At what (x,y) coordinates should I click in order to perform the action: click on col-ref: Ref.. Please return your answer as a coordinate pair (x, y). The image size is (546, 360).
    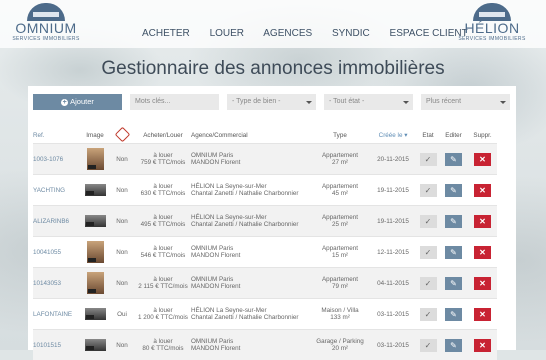
    Looking at the image, I should click on (57, 135).